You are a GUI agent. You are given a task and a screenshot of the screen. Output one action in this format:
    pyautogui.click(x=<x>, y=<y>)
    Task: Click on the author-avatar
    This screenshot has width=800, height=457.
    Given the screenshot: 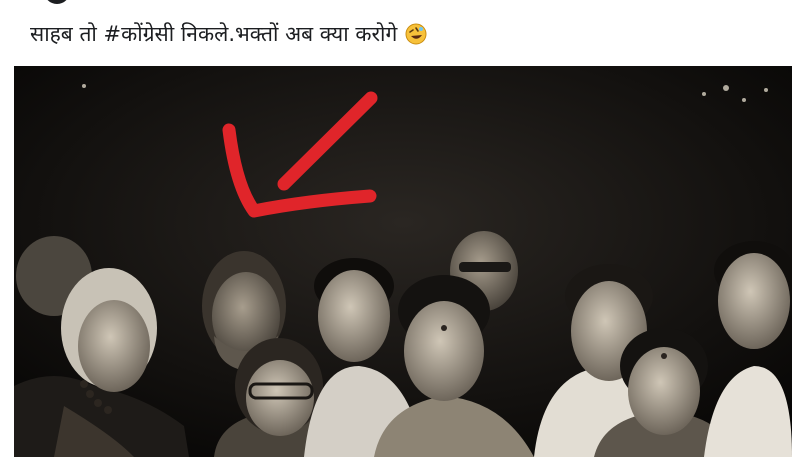 What is the action you would take?
    pyautogui.click(x=57, y=2)
    